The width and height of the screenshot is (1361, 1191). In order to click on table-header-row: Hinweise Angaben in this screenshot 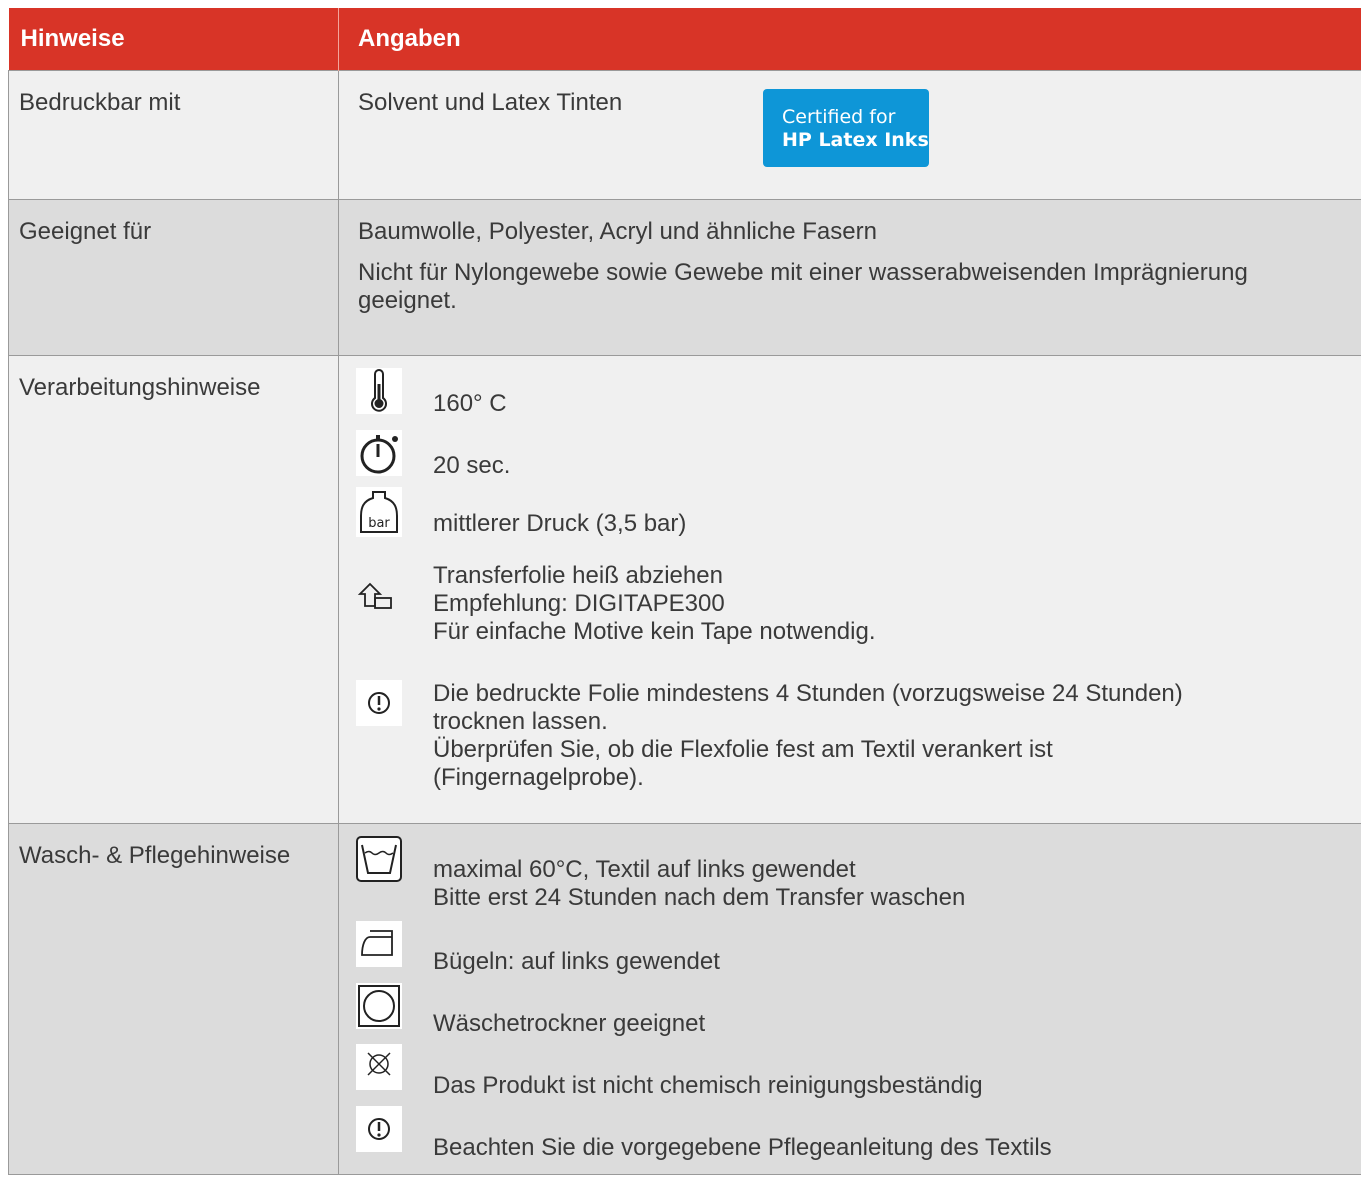, I will do `click(684, 39)`.